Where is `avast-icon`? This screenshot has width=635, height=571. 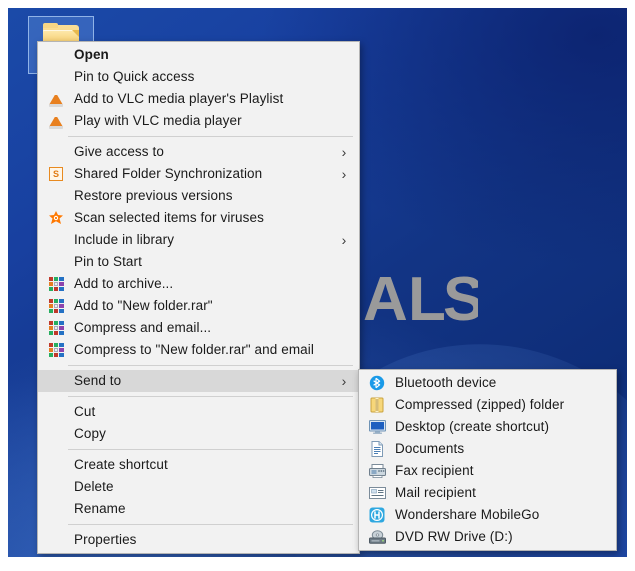 avast-icon is located at coordinates (56, 218).